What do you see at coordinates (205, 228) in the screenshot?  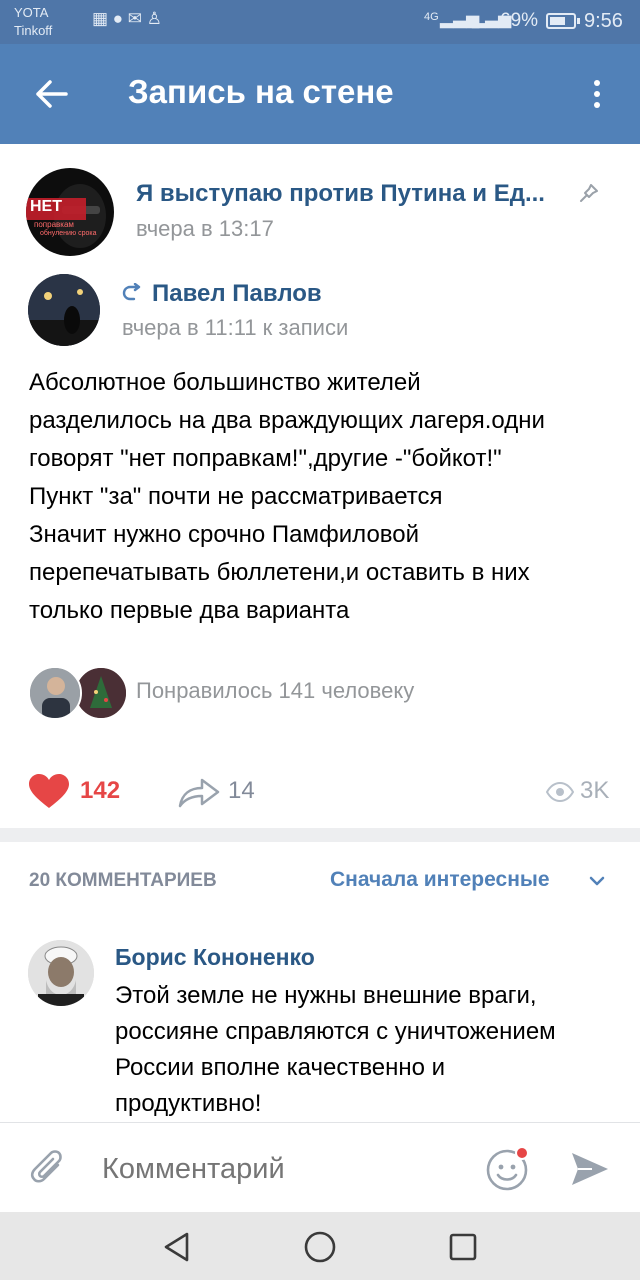 I see `post-time: вчера в 13:17` at bounding box center [205, 228].